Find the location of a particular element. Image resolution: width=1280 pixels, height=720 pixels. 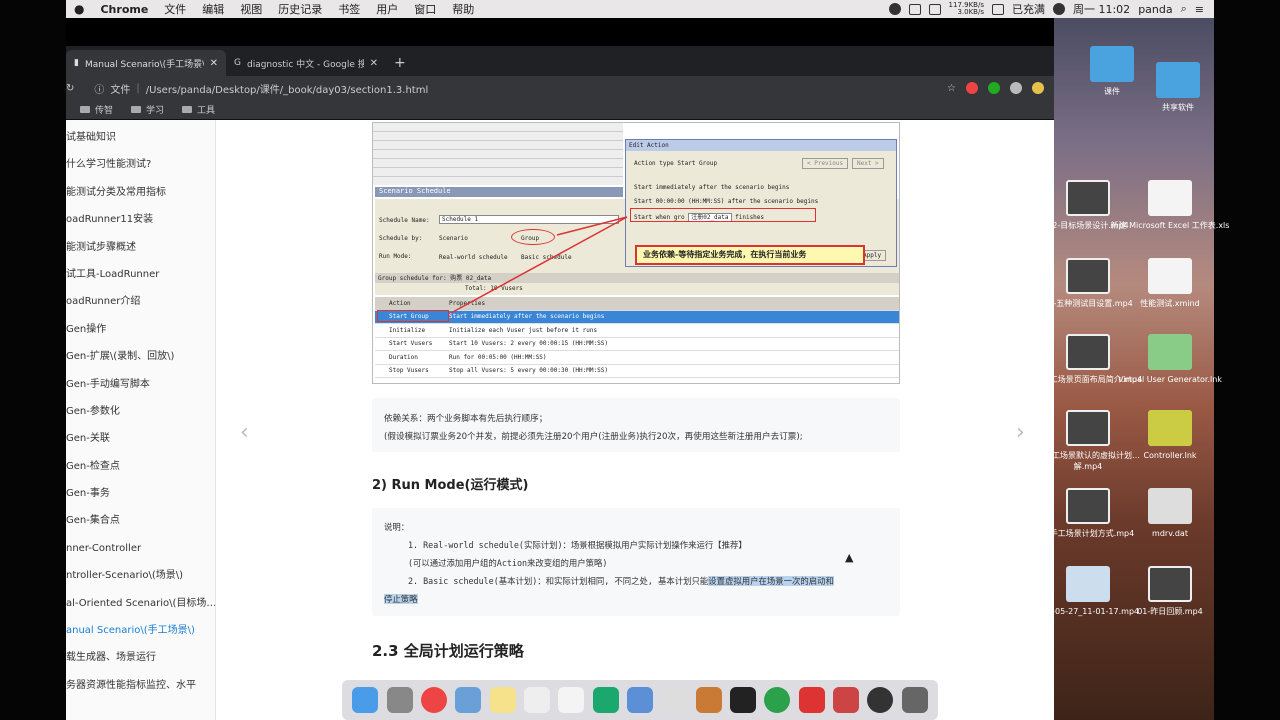

spotlight-icon: ⌕ is located at coordinates (1184, 9).